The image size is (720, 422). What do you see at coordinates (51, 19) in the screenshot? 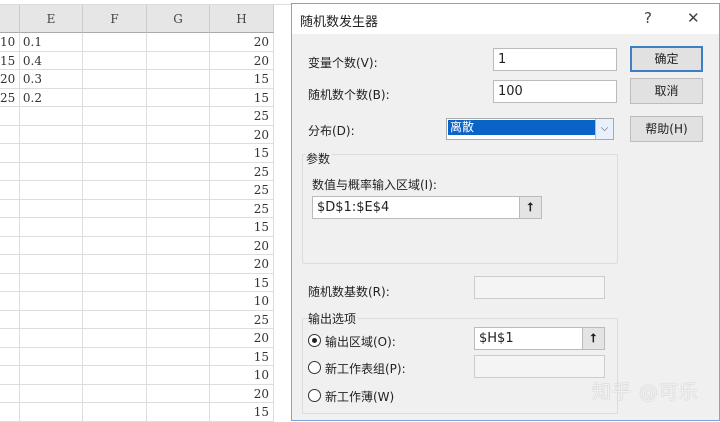
I see `column-header-e: E` at bounding box center [51, 19].